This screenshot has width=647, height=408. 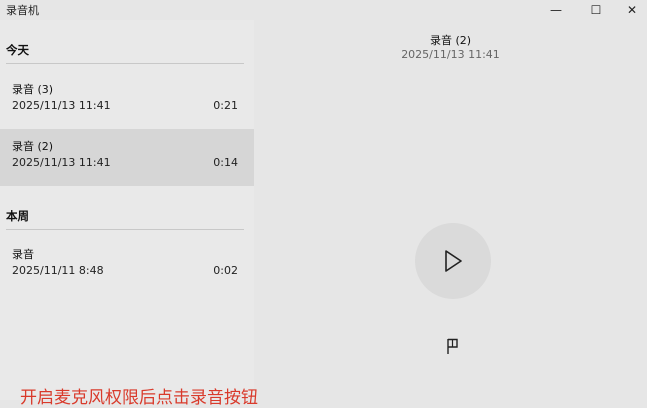 I want to click on flag-icon, so click(x=452, y=346).